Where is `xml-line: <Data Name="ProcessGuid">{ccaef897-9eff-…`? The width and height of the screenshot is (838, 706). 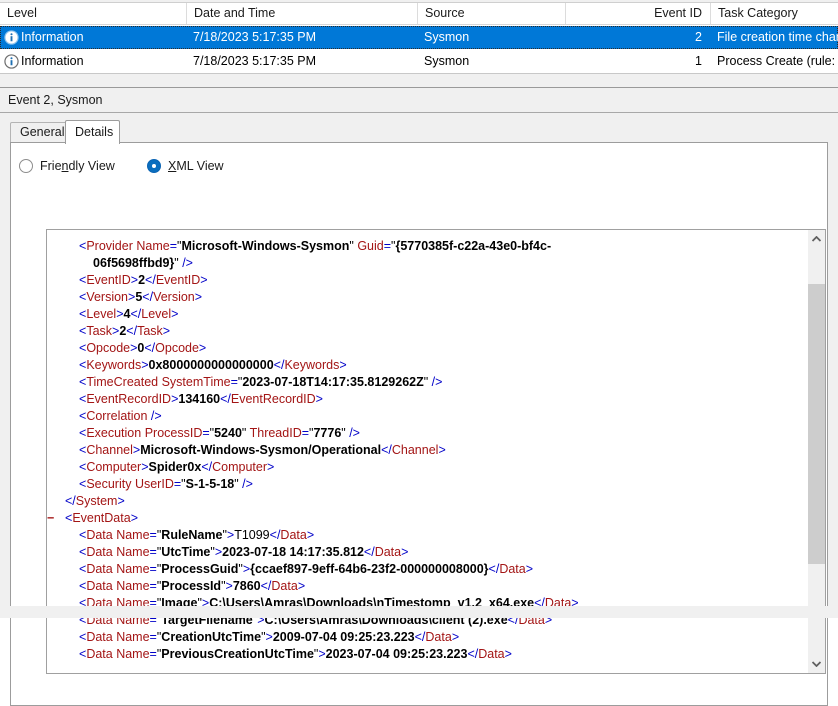
xml-line: <Data Name="ProcessGuid">{ccaef897-9eff-… is located at coordinates (433, 569).